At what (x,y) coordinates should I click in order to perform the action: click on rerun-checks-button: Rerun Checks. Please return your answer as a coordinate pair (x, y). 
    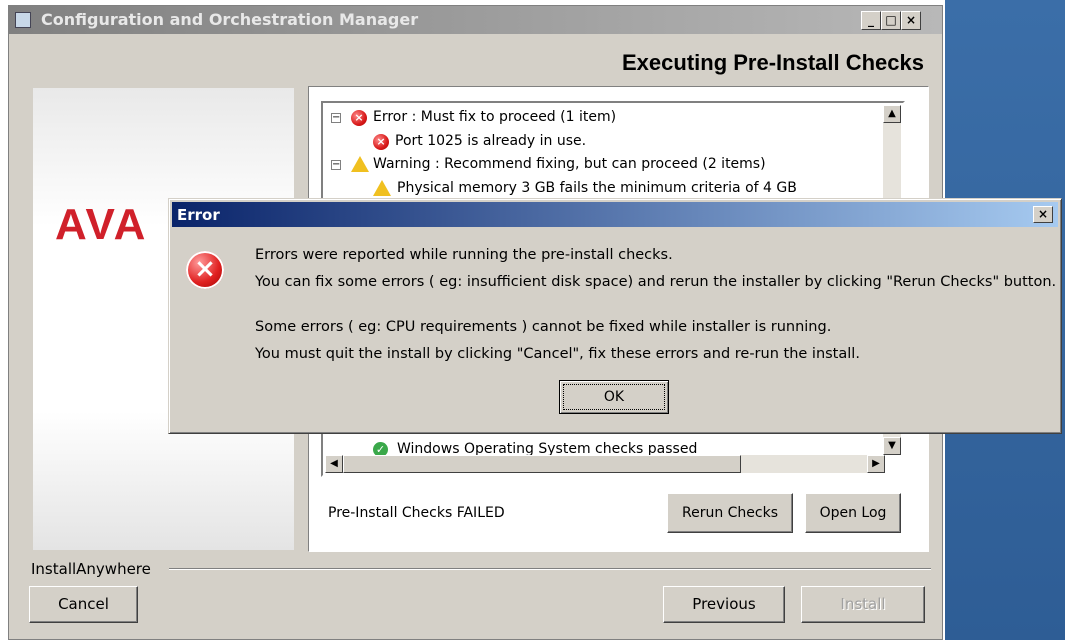
    Looking at the image, I should click on (730, 513).